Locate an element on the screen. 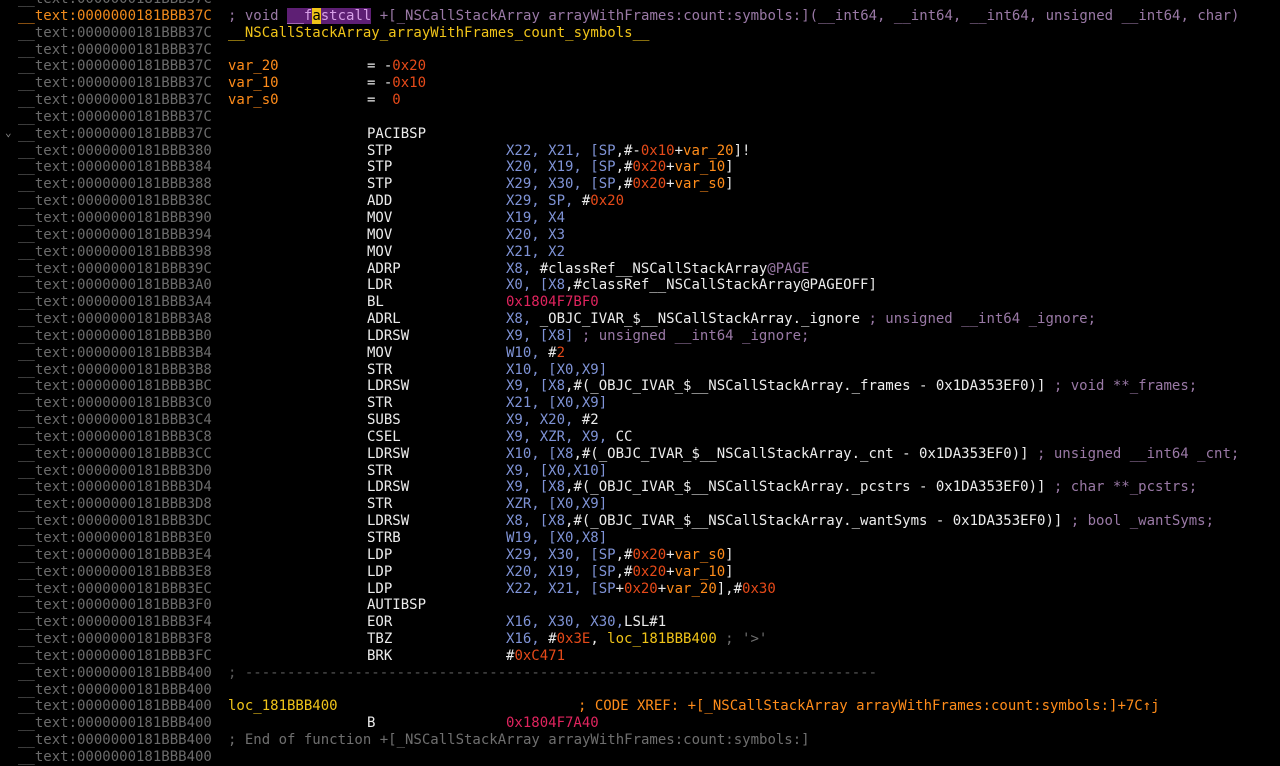  token: ; bool _wantSyms; is located at coordinates (1138, 521).